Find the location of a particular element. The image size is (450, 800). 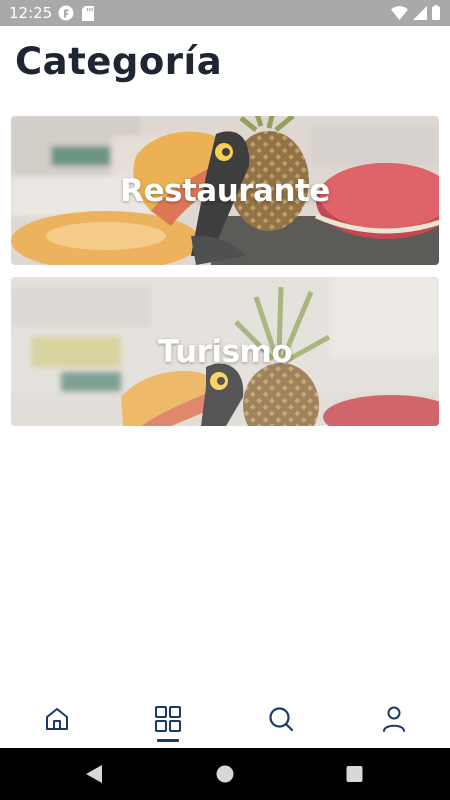

sd-card-icon is located at coordinates (88, 13).